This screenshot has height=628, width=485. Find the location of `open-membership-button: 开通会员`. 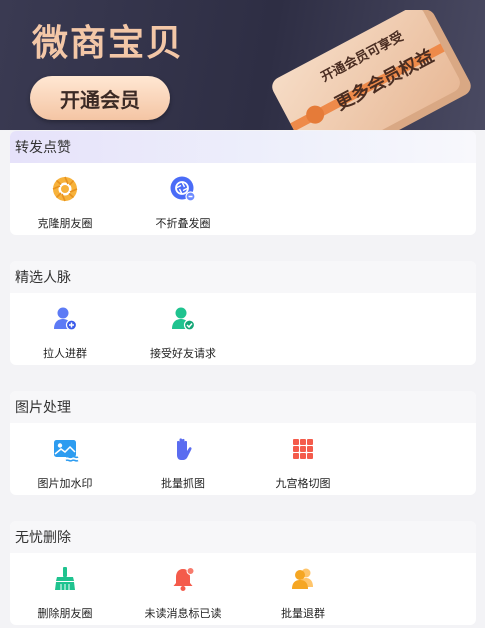

open-membership-button: 开通会员 is located at coordinates (100, 98).